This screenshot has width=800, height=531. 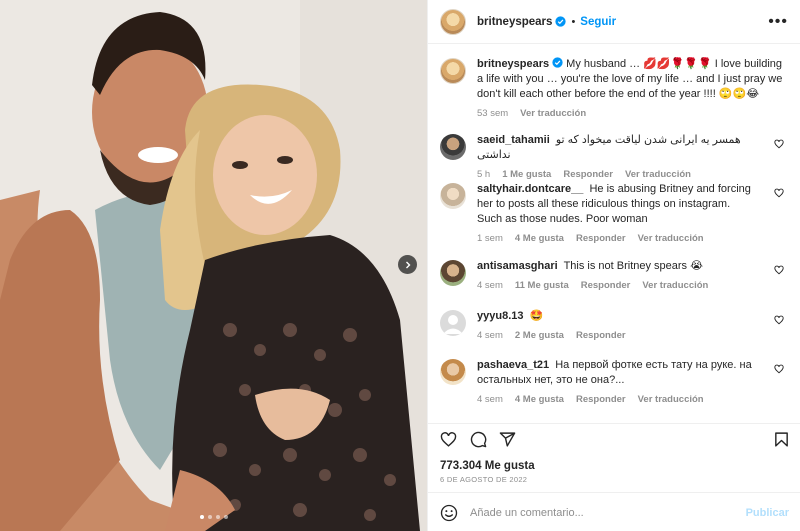 I want to click on add-comment-bar: Publicar, so click(x=614, y=511).